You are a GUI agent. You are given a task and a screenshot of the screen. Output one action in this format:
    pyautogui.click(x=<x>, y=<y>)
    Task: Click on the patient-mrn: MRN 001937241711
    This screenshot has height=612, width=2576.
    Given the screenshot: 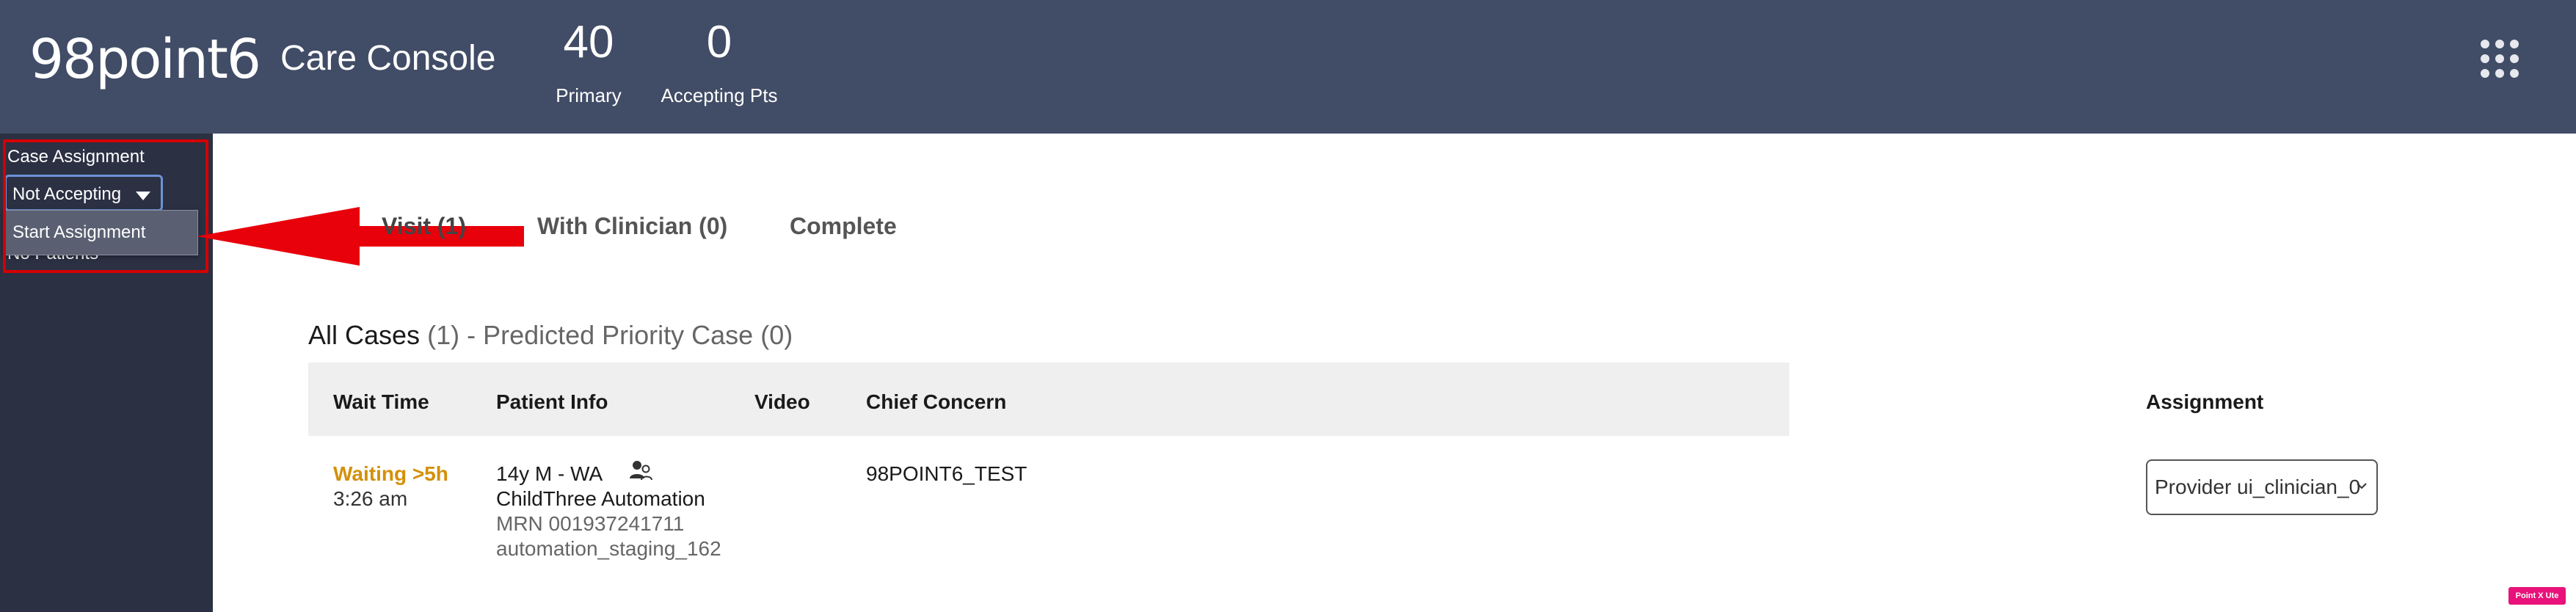 What is the action you would take?
    pyautogui.click(x=590, y=523)
    